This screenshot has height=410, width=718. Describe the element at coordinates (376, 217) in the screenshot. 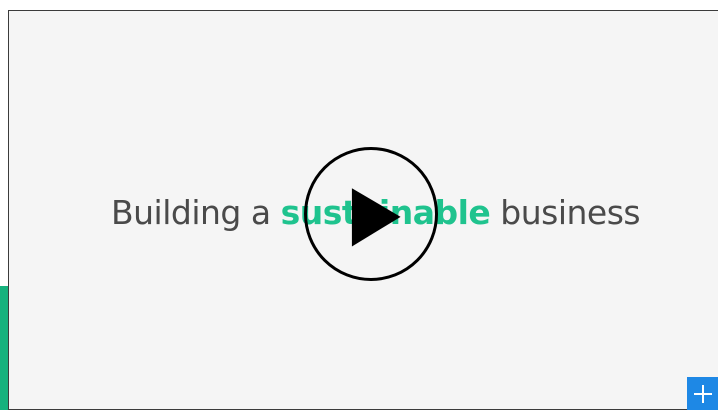

I see `play-icon` at that location.